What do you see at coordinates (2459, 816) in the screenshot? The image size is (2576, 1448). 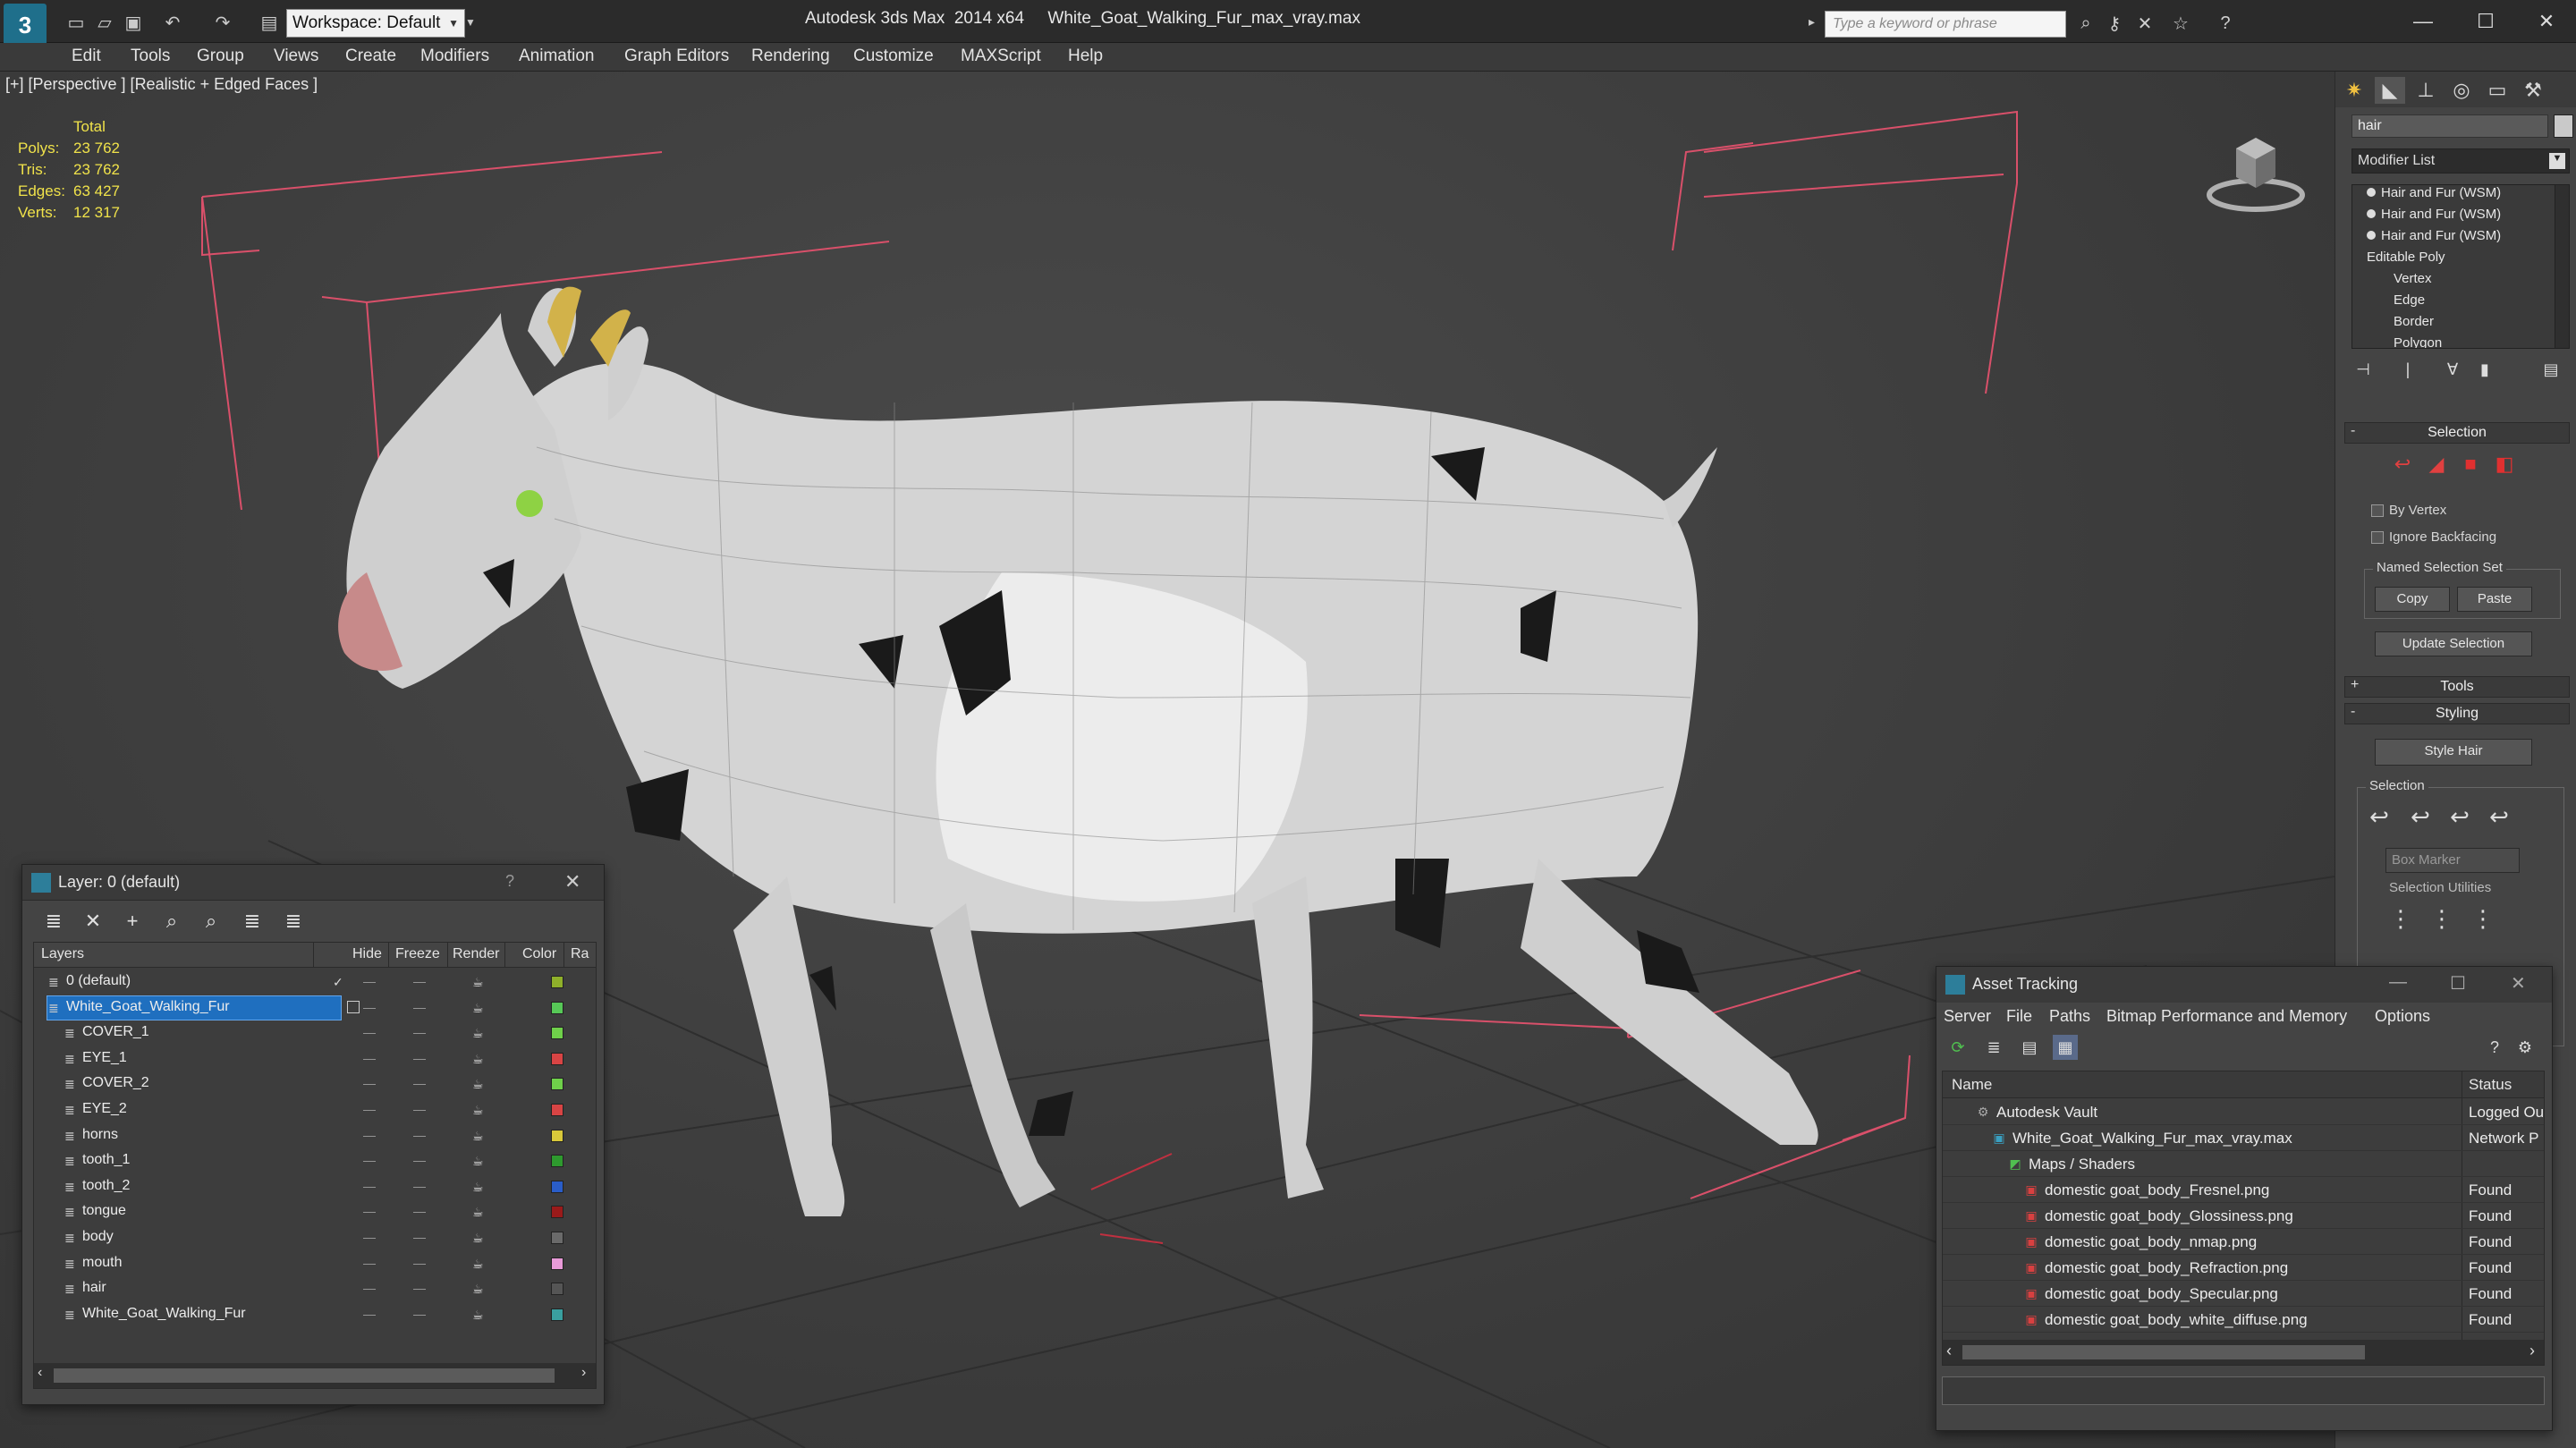 I see `select-guide-vertices-icon: ↩` at bounding box center [2459, 816].